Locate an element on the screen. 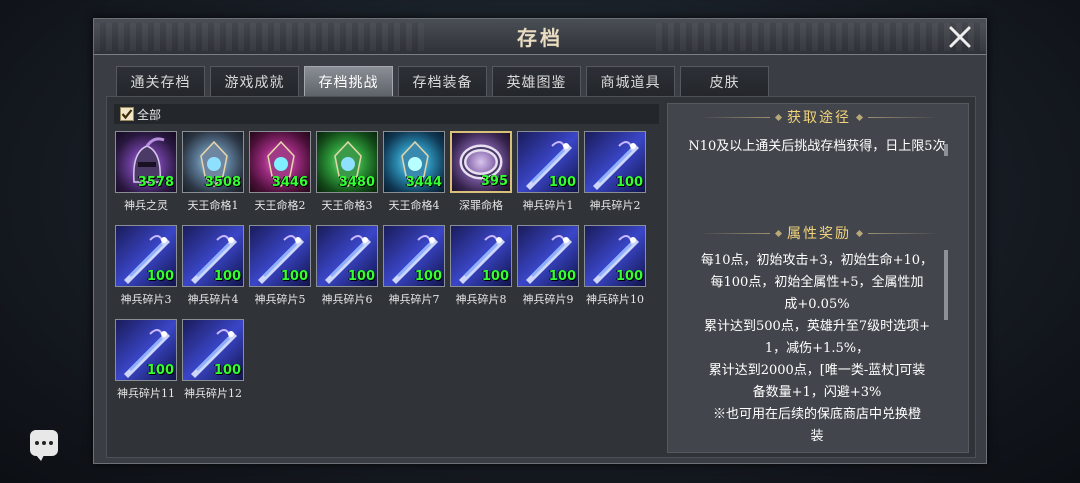 This screenshot has width=1080, height=483. item-slot: 100 神兵碎片9 is located at coordinates (548, 266).